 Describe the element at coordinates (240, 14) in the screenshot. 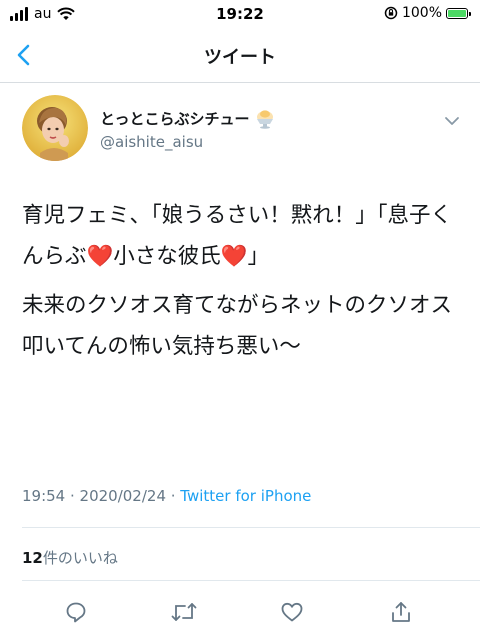

I see `status-bar: au 19:22 100%` at that location.